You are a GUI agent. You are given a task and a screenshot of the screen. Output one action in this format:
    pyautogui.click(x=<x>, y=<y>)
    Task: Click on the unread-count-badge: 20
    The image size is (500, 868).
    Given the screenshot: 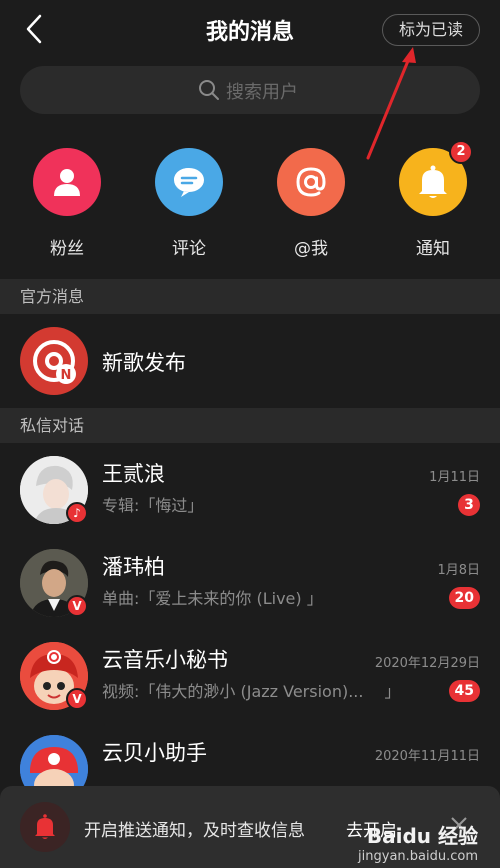 What is the action you would take?
    pyautogui.click(x=464, y=598)
    